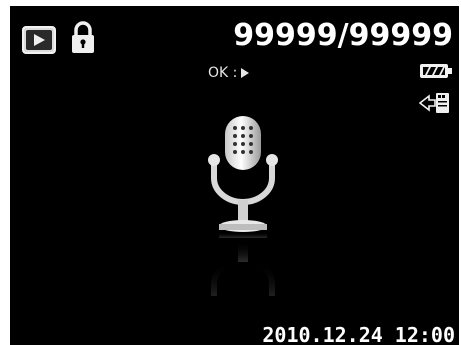 This screenshot has height=345, width=461. I want to click on date-time-stamp: 2010.12.24 12:00, so click(358, 334).